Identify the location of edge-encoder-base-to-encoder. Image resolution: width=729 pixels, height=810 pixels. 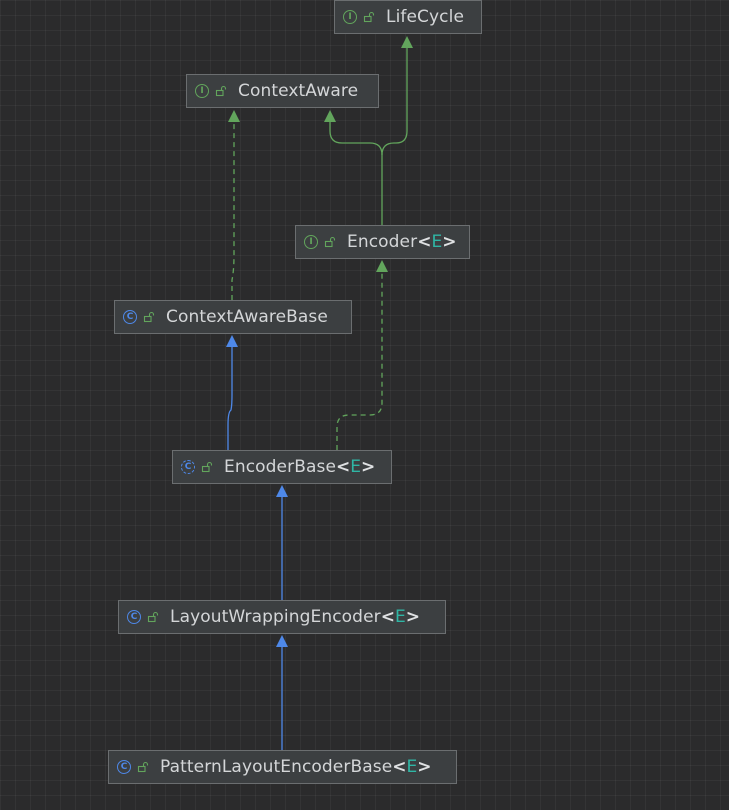
(359, 361).